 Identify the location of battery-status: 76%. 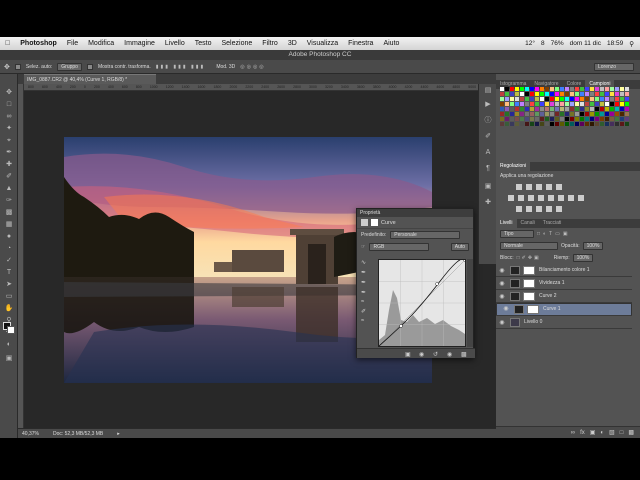
(557, 43).